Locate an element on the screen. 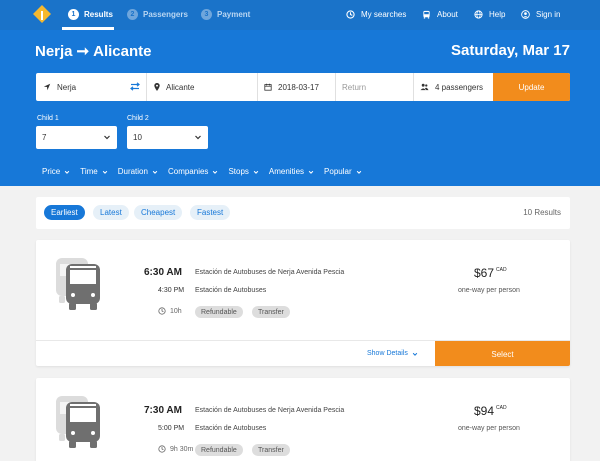 The width and height of the screenshot is (600, 461). duration-value: 9h 30m is located at coordinates (182, 449).